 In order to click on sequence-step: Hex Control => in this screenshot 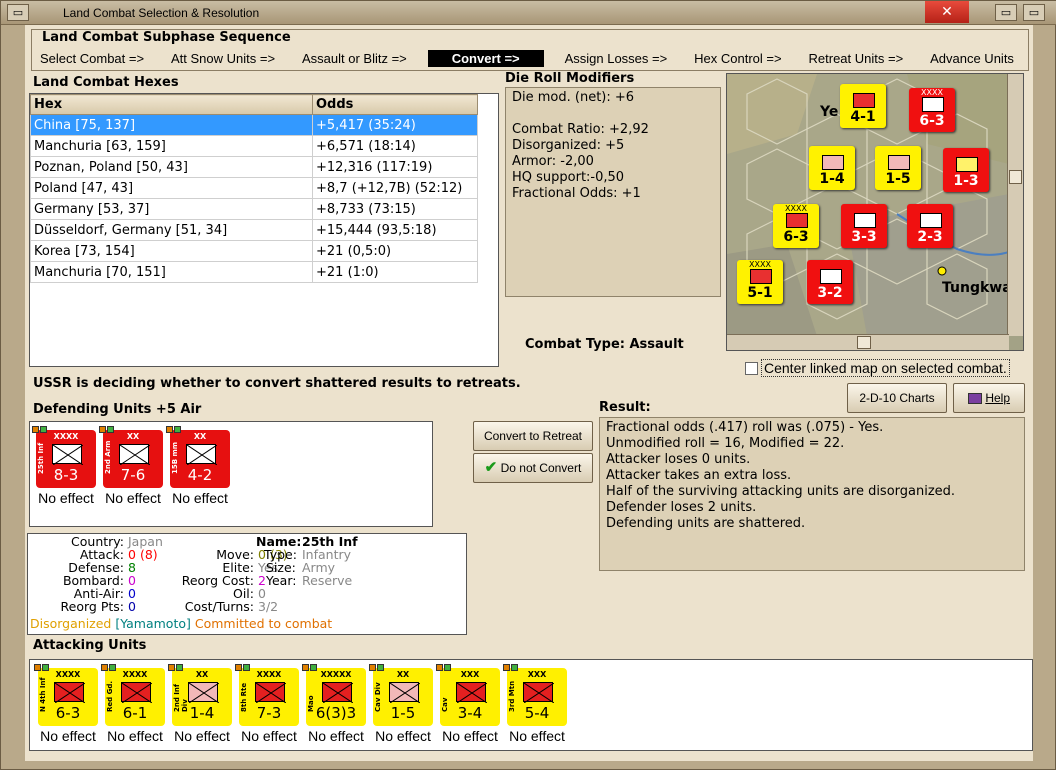, I will do `click(738, 58)`.